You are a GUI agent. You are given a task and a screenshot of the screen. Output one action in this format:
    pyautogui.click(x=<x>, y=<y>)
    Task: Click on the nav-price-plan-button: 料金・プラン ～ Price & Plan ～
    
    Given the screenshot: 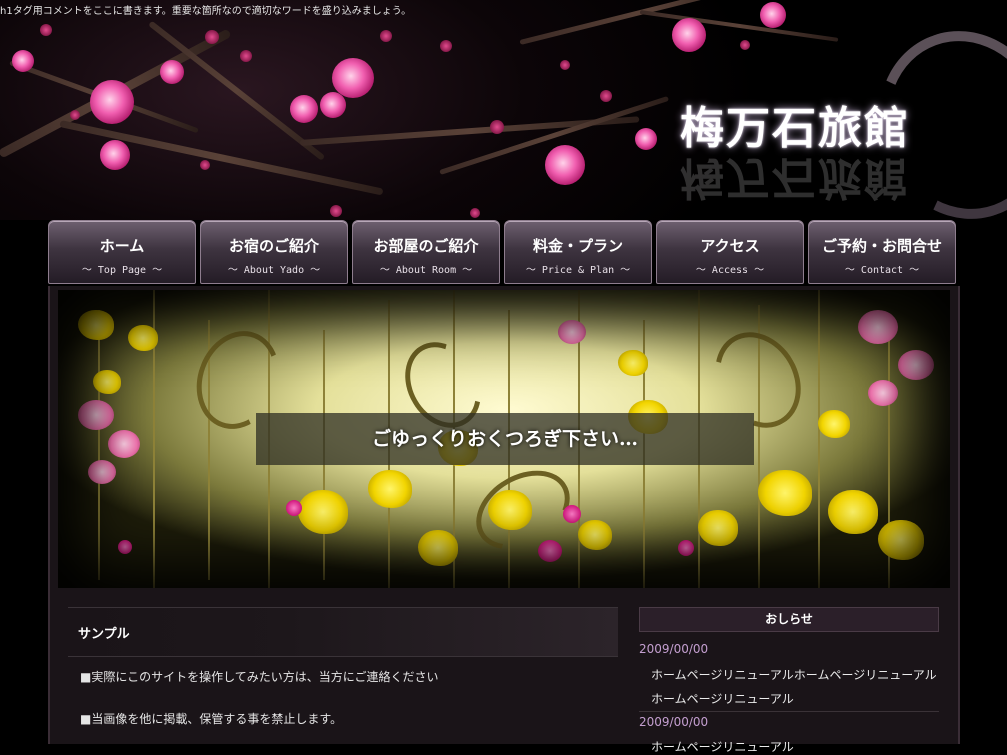 What is the action you would take?
    pyautogui.click(x=578, y=252)
    